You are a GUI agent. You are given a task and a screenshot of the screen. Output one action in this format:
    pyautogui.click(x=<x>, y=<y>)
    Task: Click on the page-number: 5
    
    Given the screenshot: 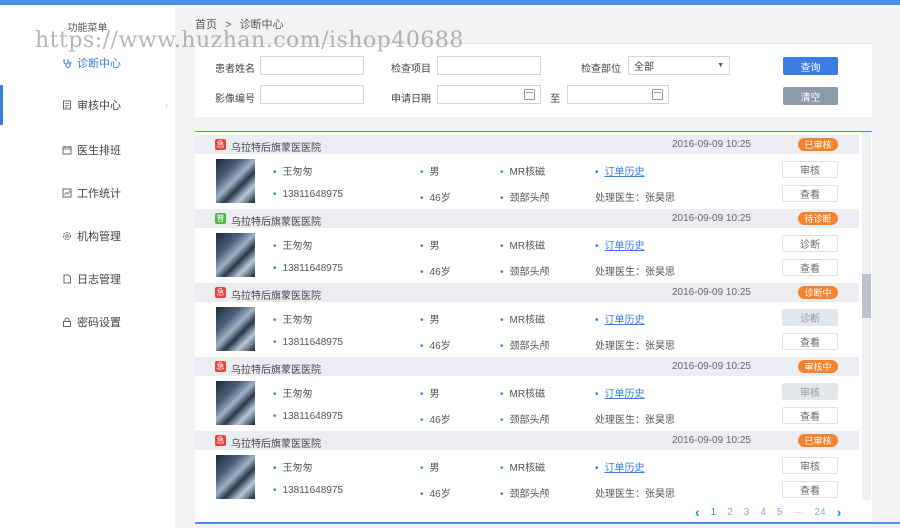 What is the action you would take?
    pyautogui.click(x=780, y=512)
    